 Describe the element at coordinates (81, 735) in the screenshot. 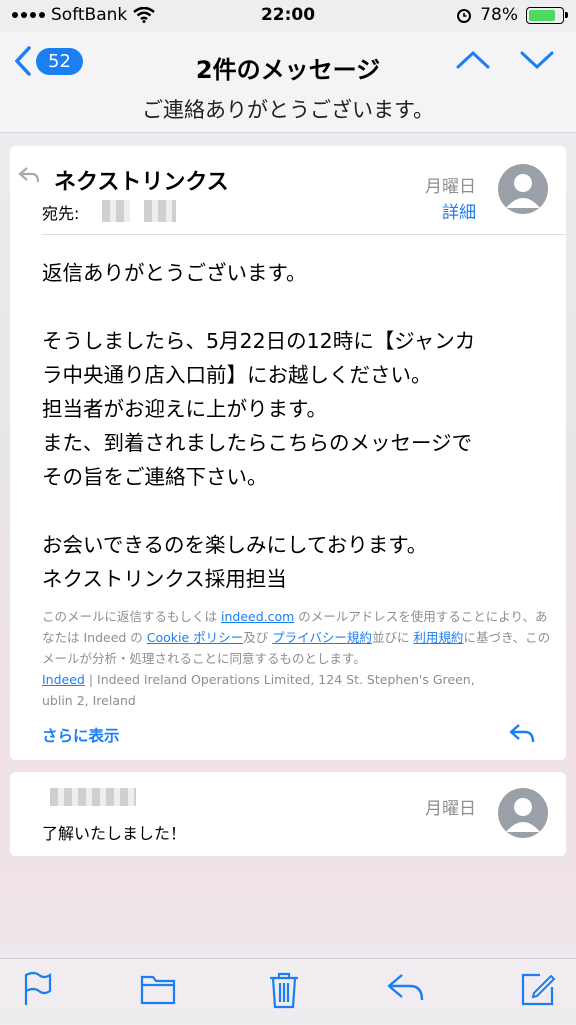

I see `show-more-link: さらに表示` at that location.